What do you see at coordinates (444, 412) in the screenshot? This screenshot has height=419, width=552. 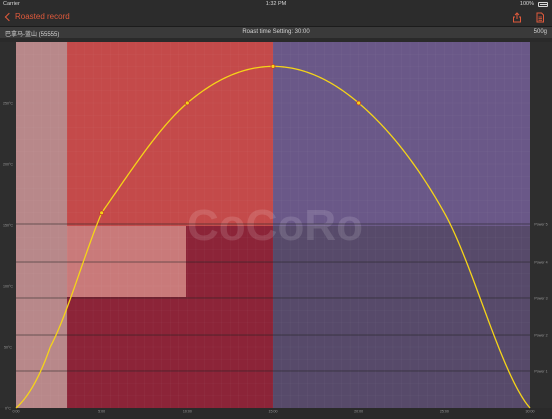 I see `x-tick-label: 25:00` at bounding box center [444, 412].